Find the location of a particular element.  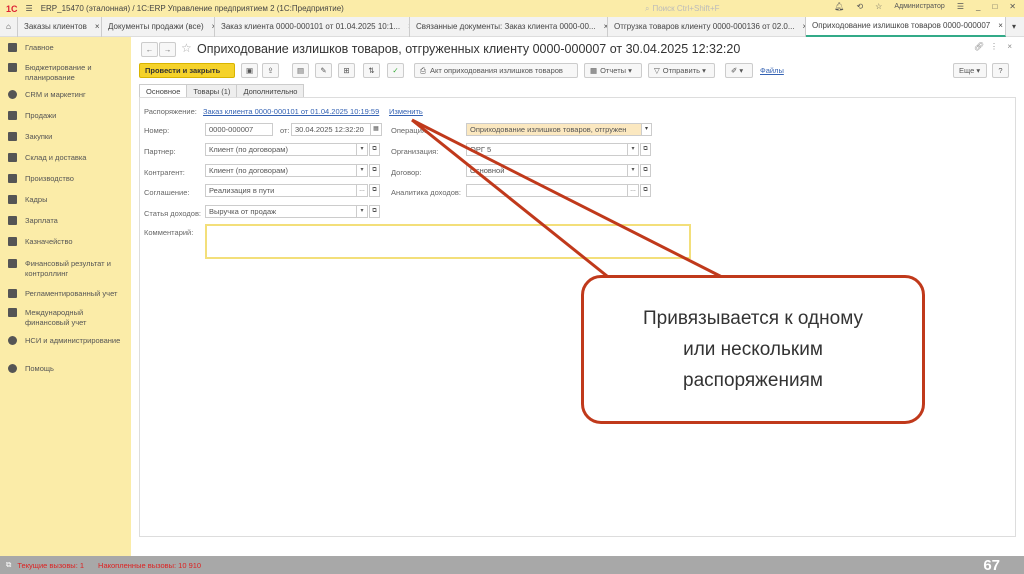

accumulated-calls: Накопленные вызовы: 10 910 is located at coordinates (150, 565).